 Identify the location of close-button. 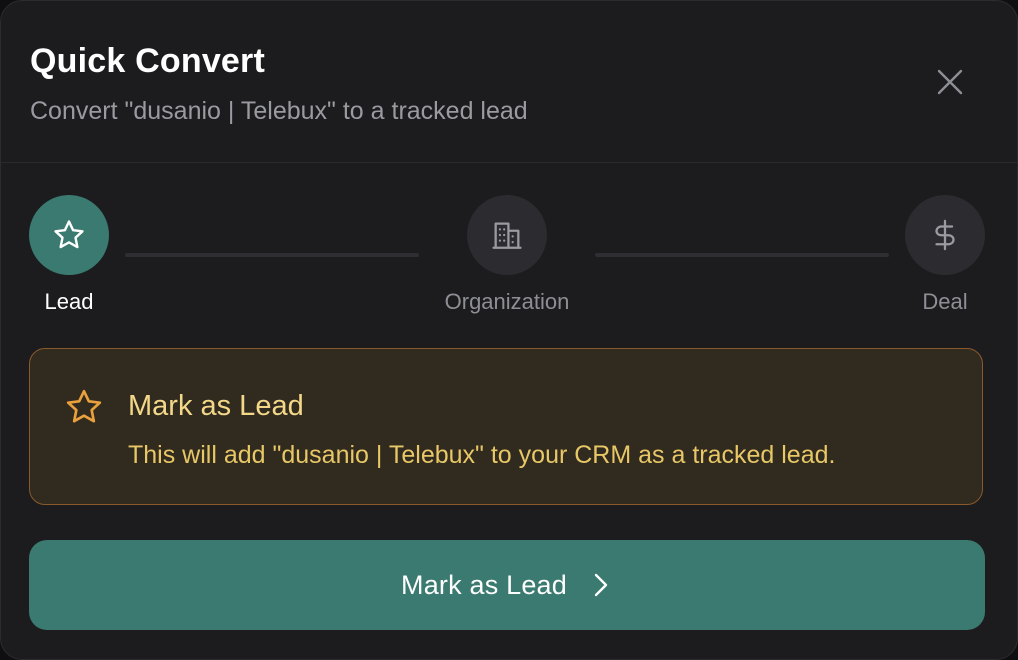
(950, 82).